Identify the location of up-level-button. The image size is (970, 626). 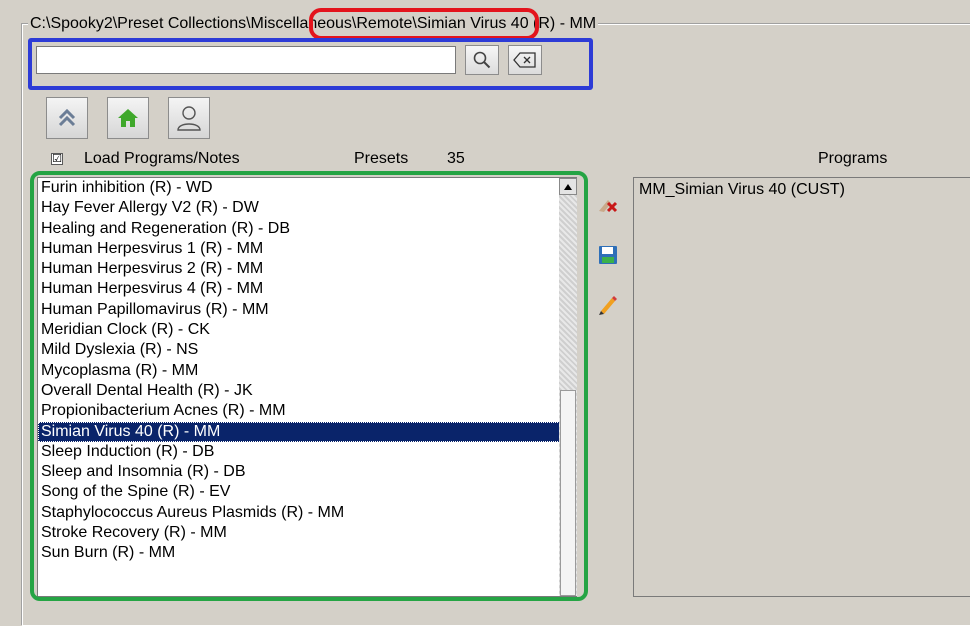
(67, 118).